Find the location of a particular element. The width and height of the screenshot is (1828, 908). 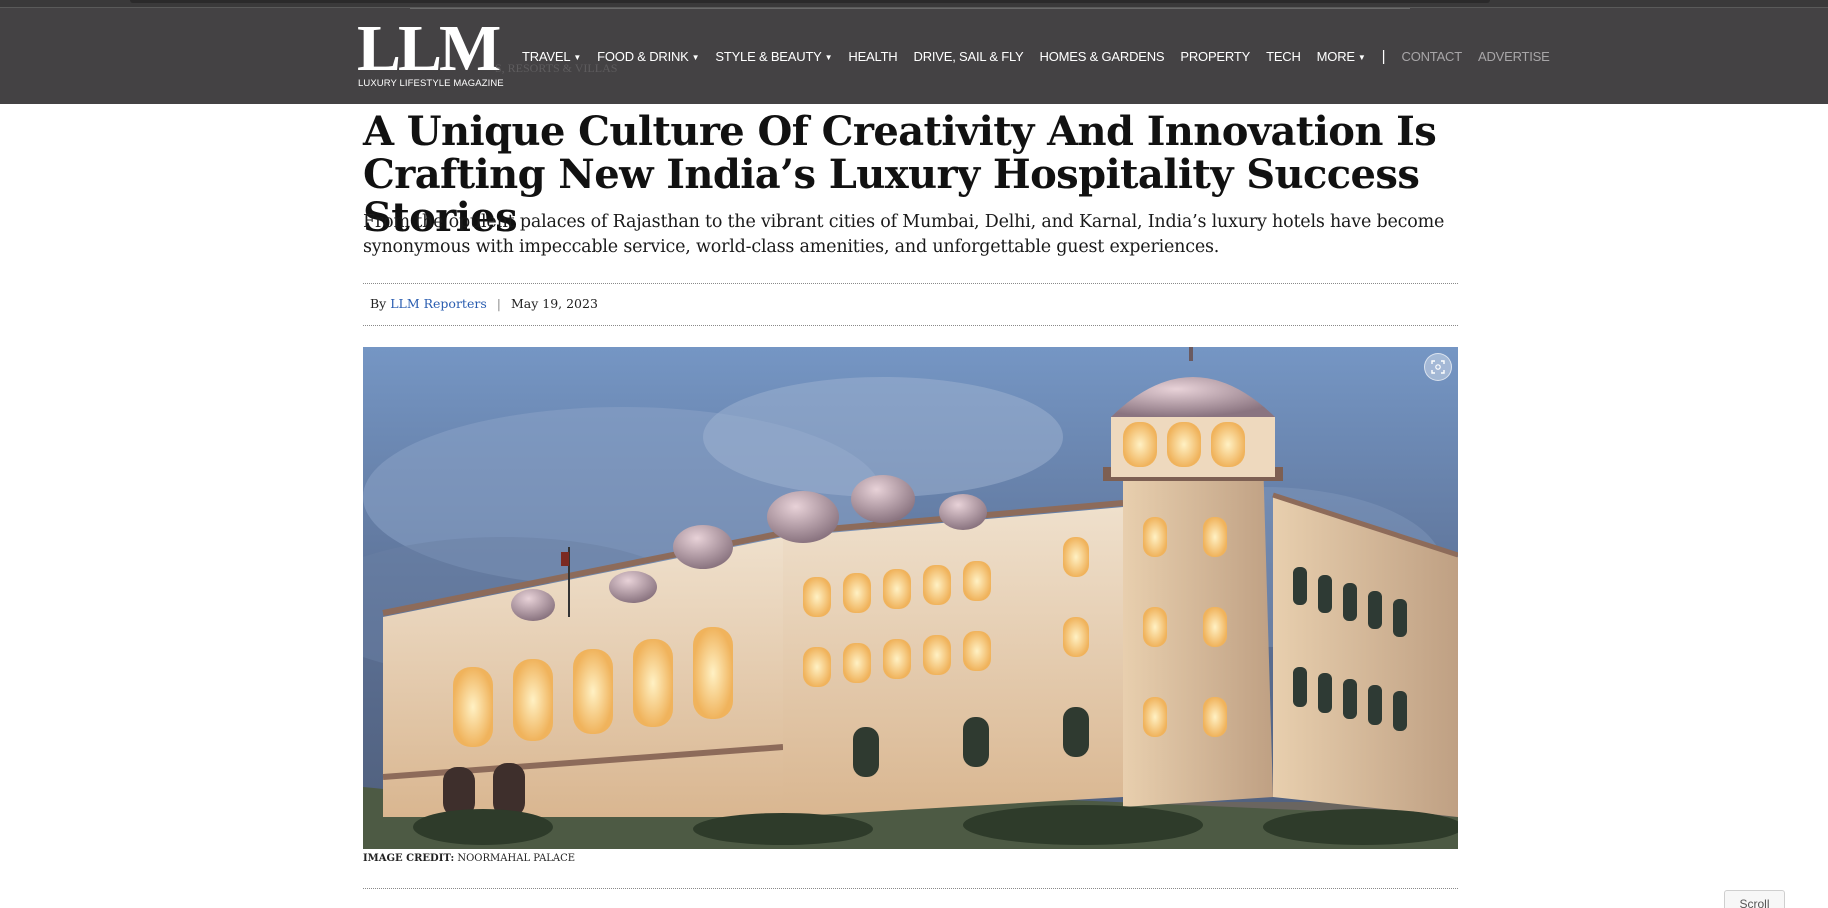

nav-item-advertise: ADVERTISE is located at coordinates (1514, 56).